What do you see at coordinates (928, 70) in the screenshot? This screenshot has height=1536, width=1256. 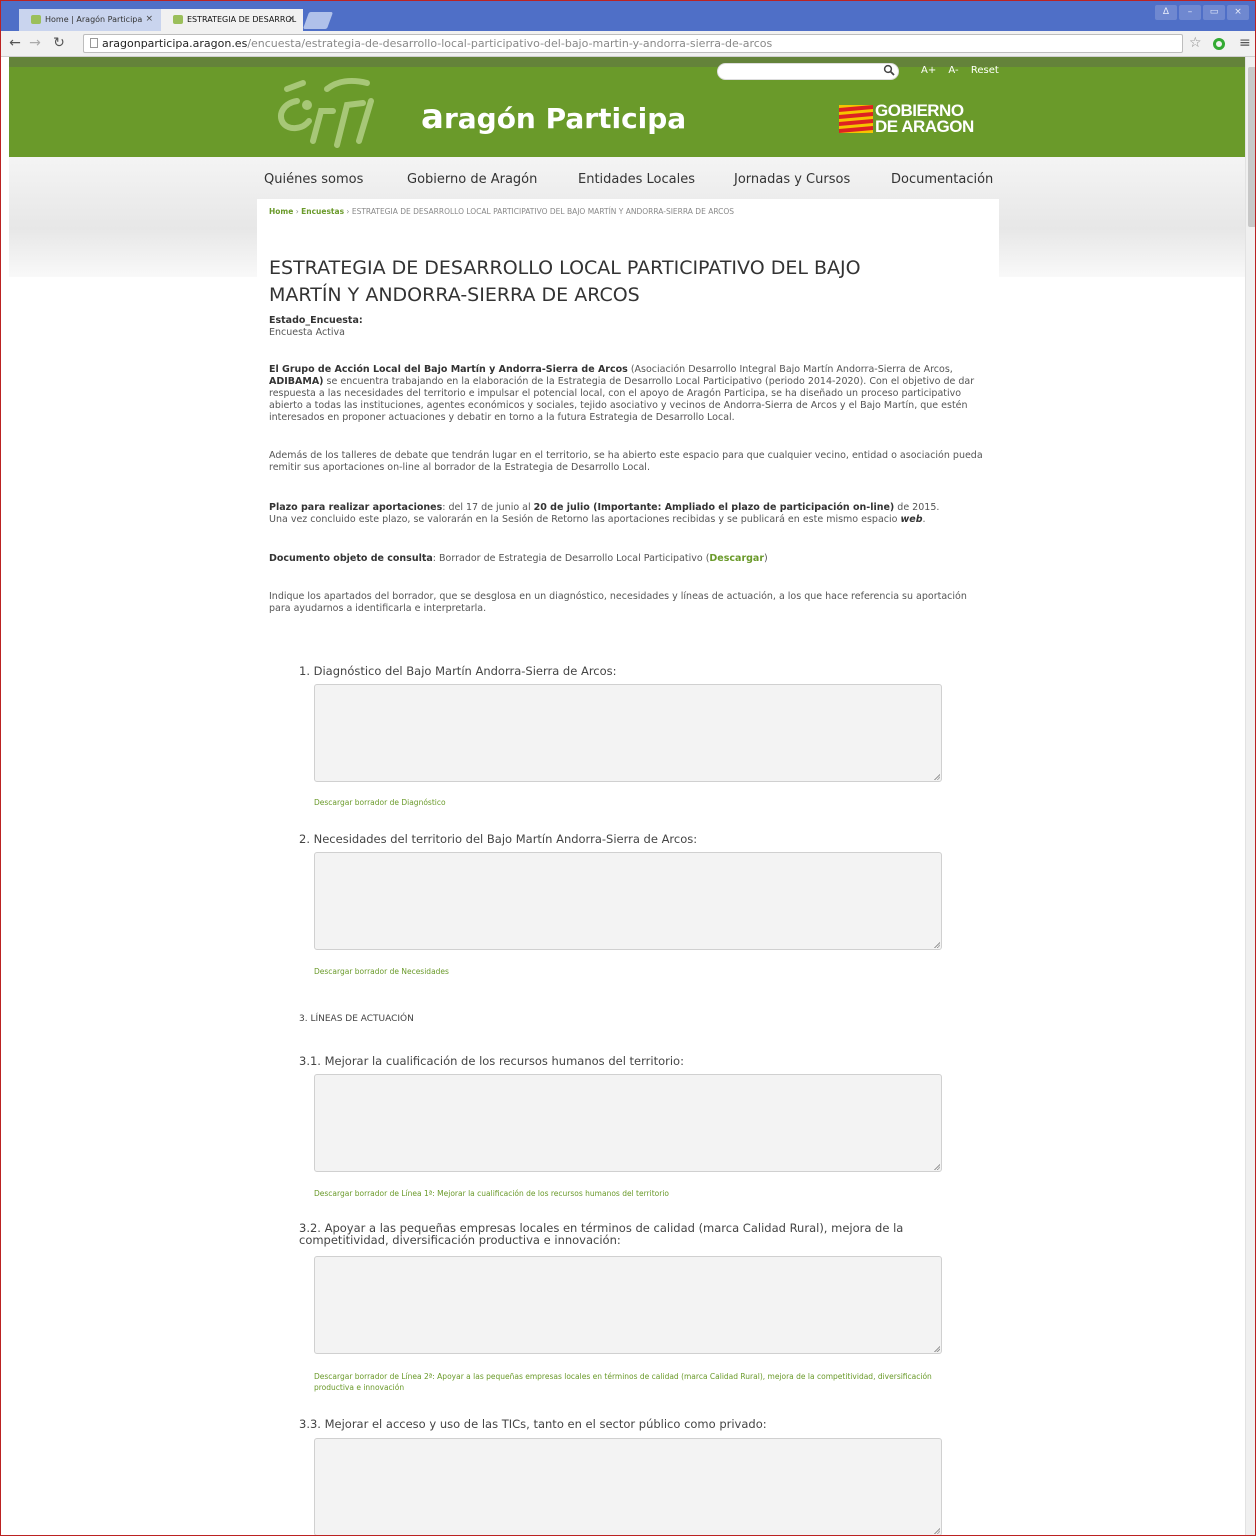 I see `font-larger-button: A+` at bounding box center [928, 70].